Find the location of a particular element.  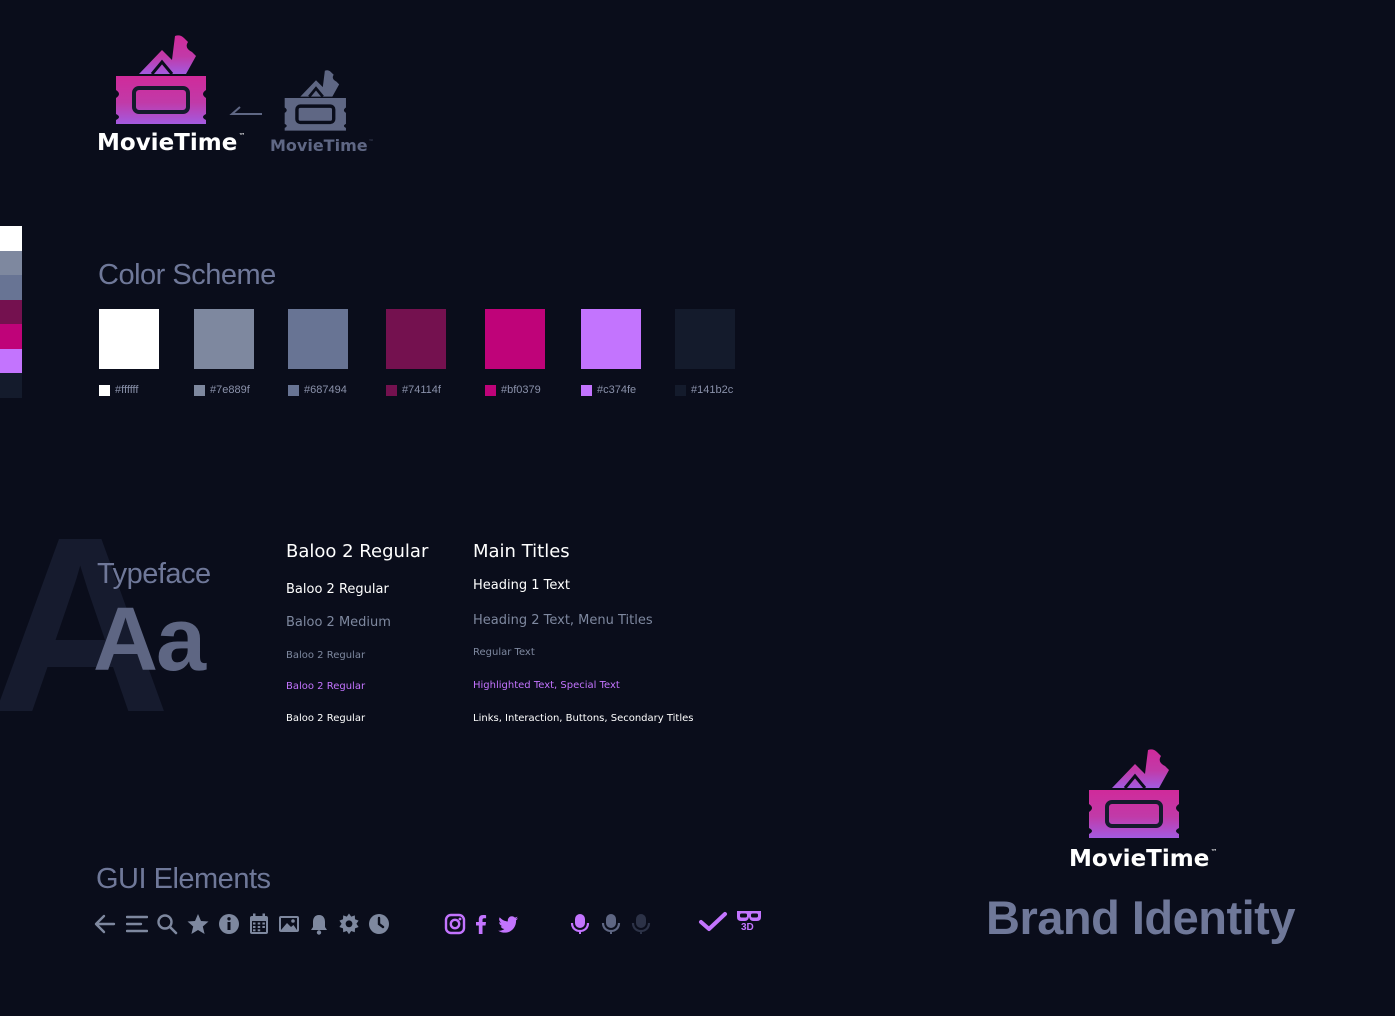

brand-identity-title: Brand Identity is located at coordinates (1140, 917).